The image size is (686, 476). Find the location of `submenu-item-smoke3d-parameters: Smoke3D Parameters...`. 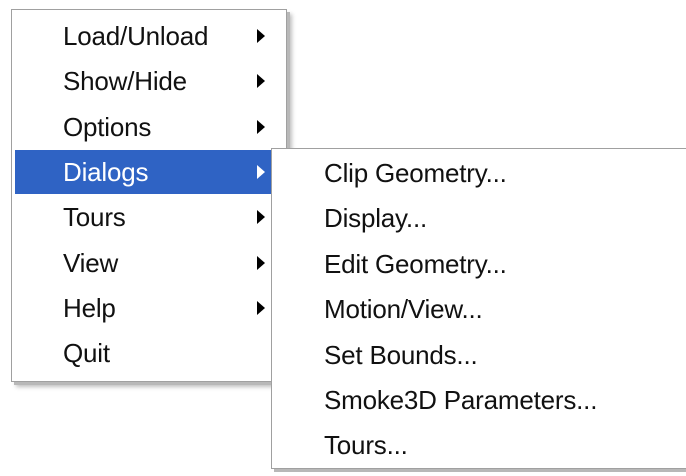

submenu-item-smoke3d-parameters: Smoke3D Parameters... is located at coordinates (480, 400).